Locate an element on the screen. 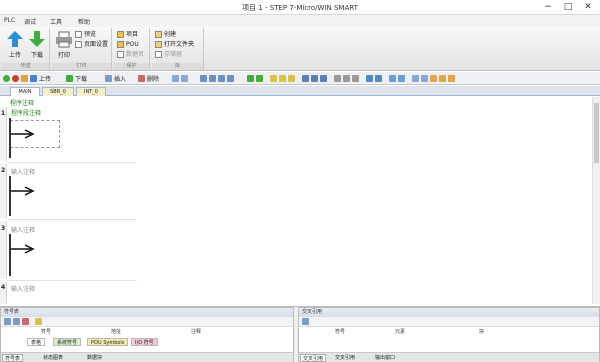  editor-vertical-scrollbar is located at coordinates (596, 200).